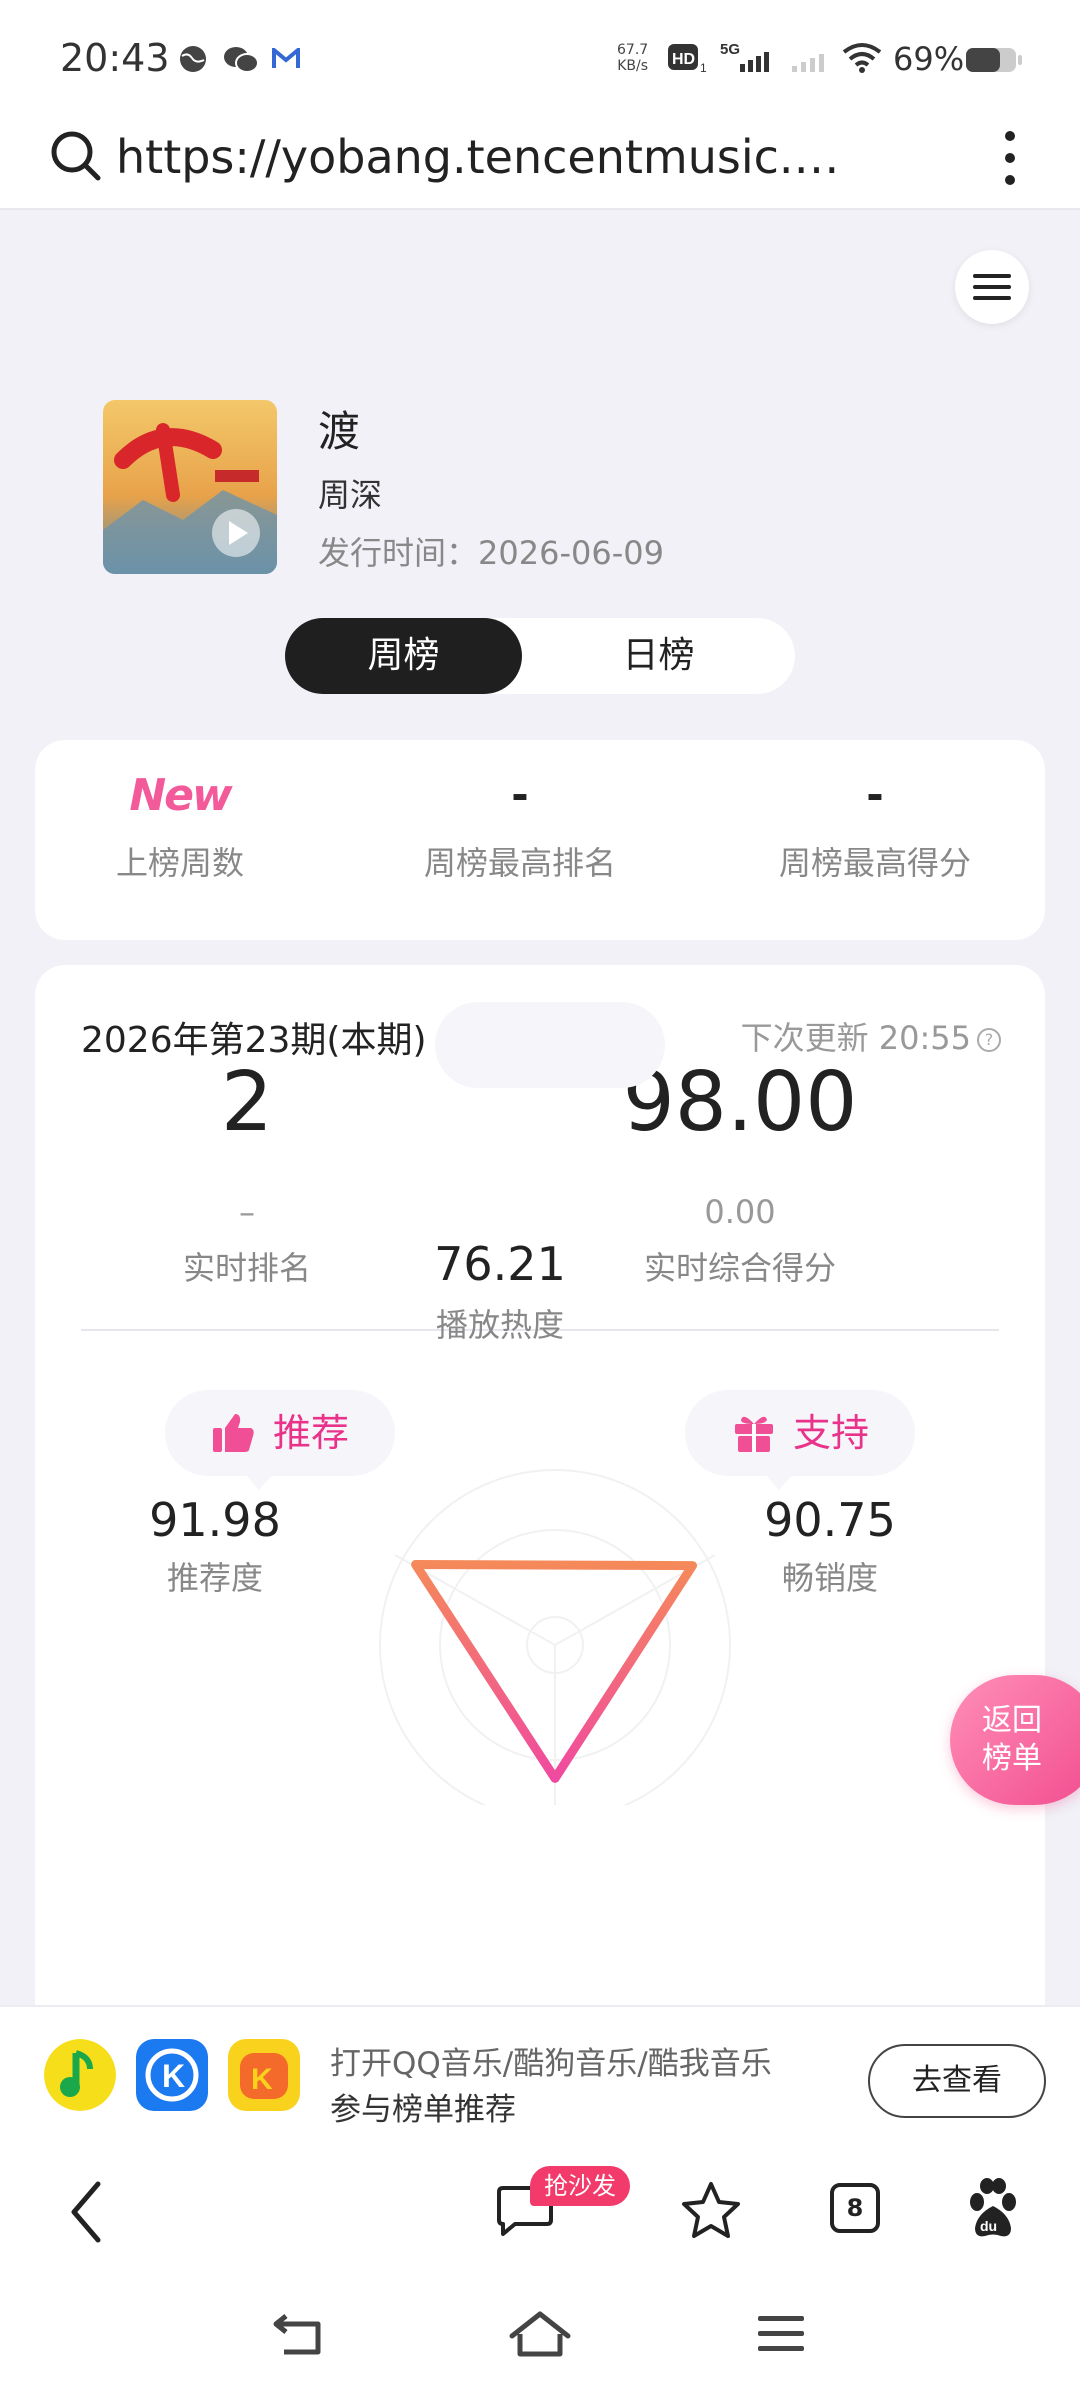 The height and width of the screenshot is (2400, 1080). I want to click on chart-period-toggle: 周榜 日榜, so click(540, 656).